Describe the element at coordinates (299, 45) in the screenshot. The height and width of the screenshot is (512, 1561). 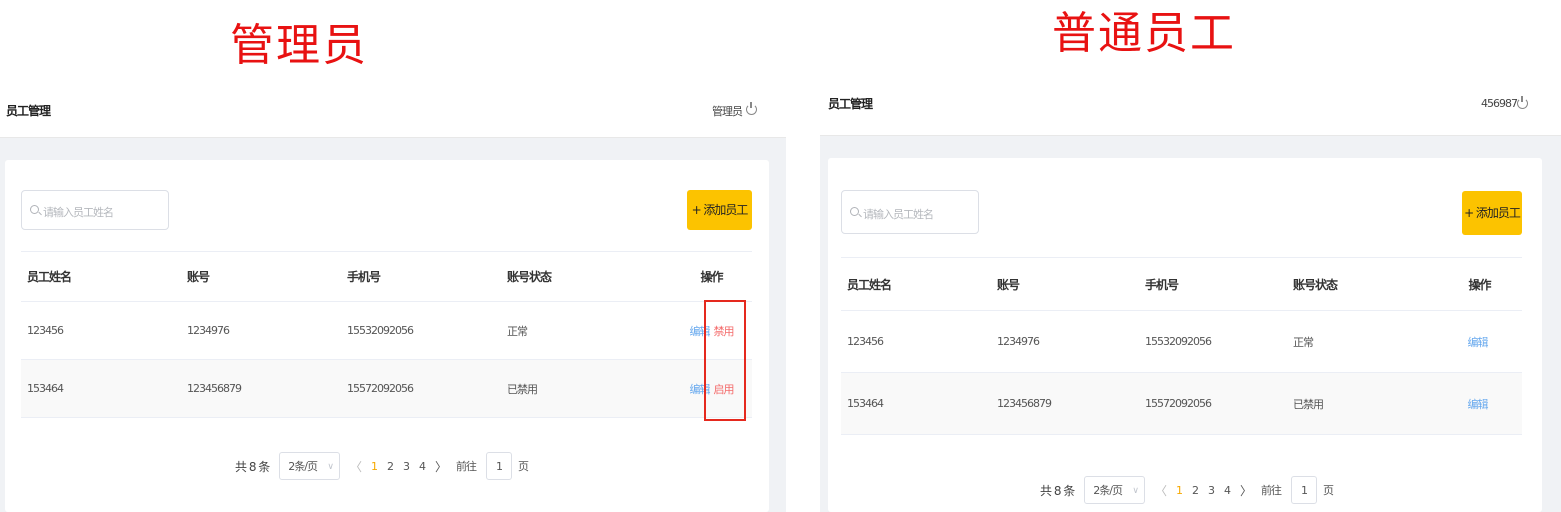
I see `caption-admin: 管理员` at that location.